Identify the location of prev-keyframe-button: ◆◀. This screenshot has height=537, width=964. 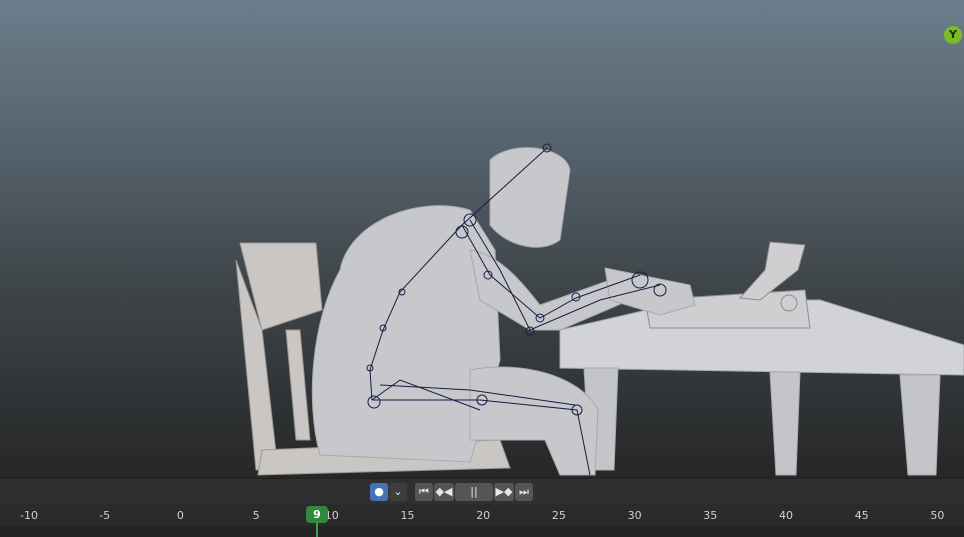
(444, 492).